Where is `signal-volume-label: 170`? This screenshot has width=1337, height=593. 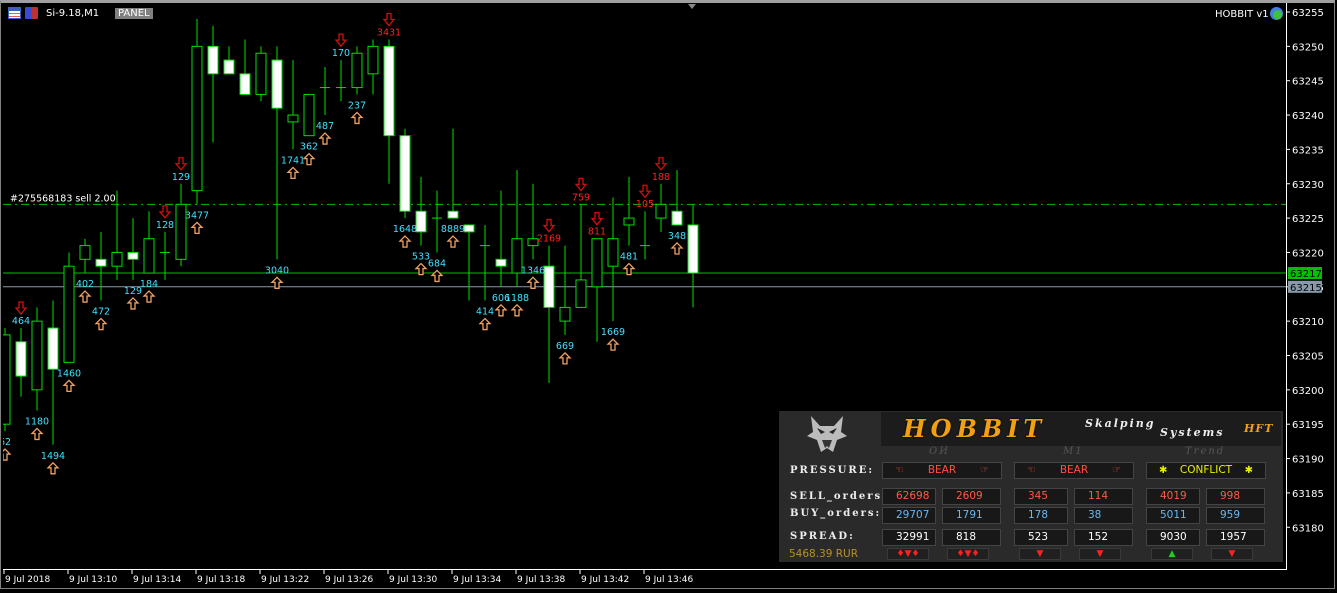
signal-volume-label: 170 is located at coordinates (341, 53).